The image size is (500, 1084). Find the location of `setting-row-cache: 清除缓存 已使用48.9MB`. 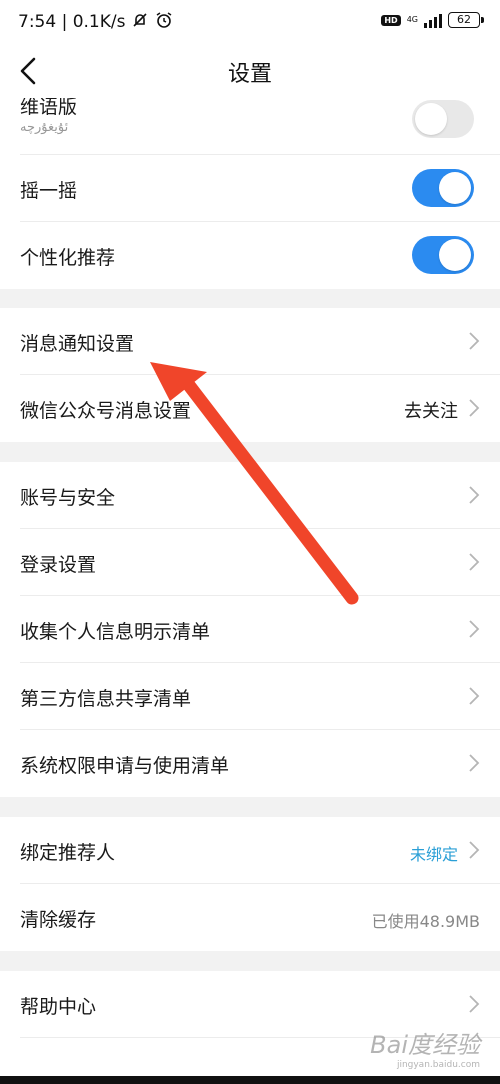

setting-row-cache: 清除缓存 已使用48.9MB is located at coordinates (250, 917).